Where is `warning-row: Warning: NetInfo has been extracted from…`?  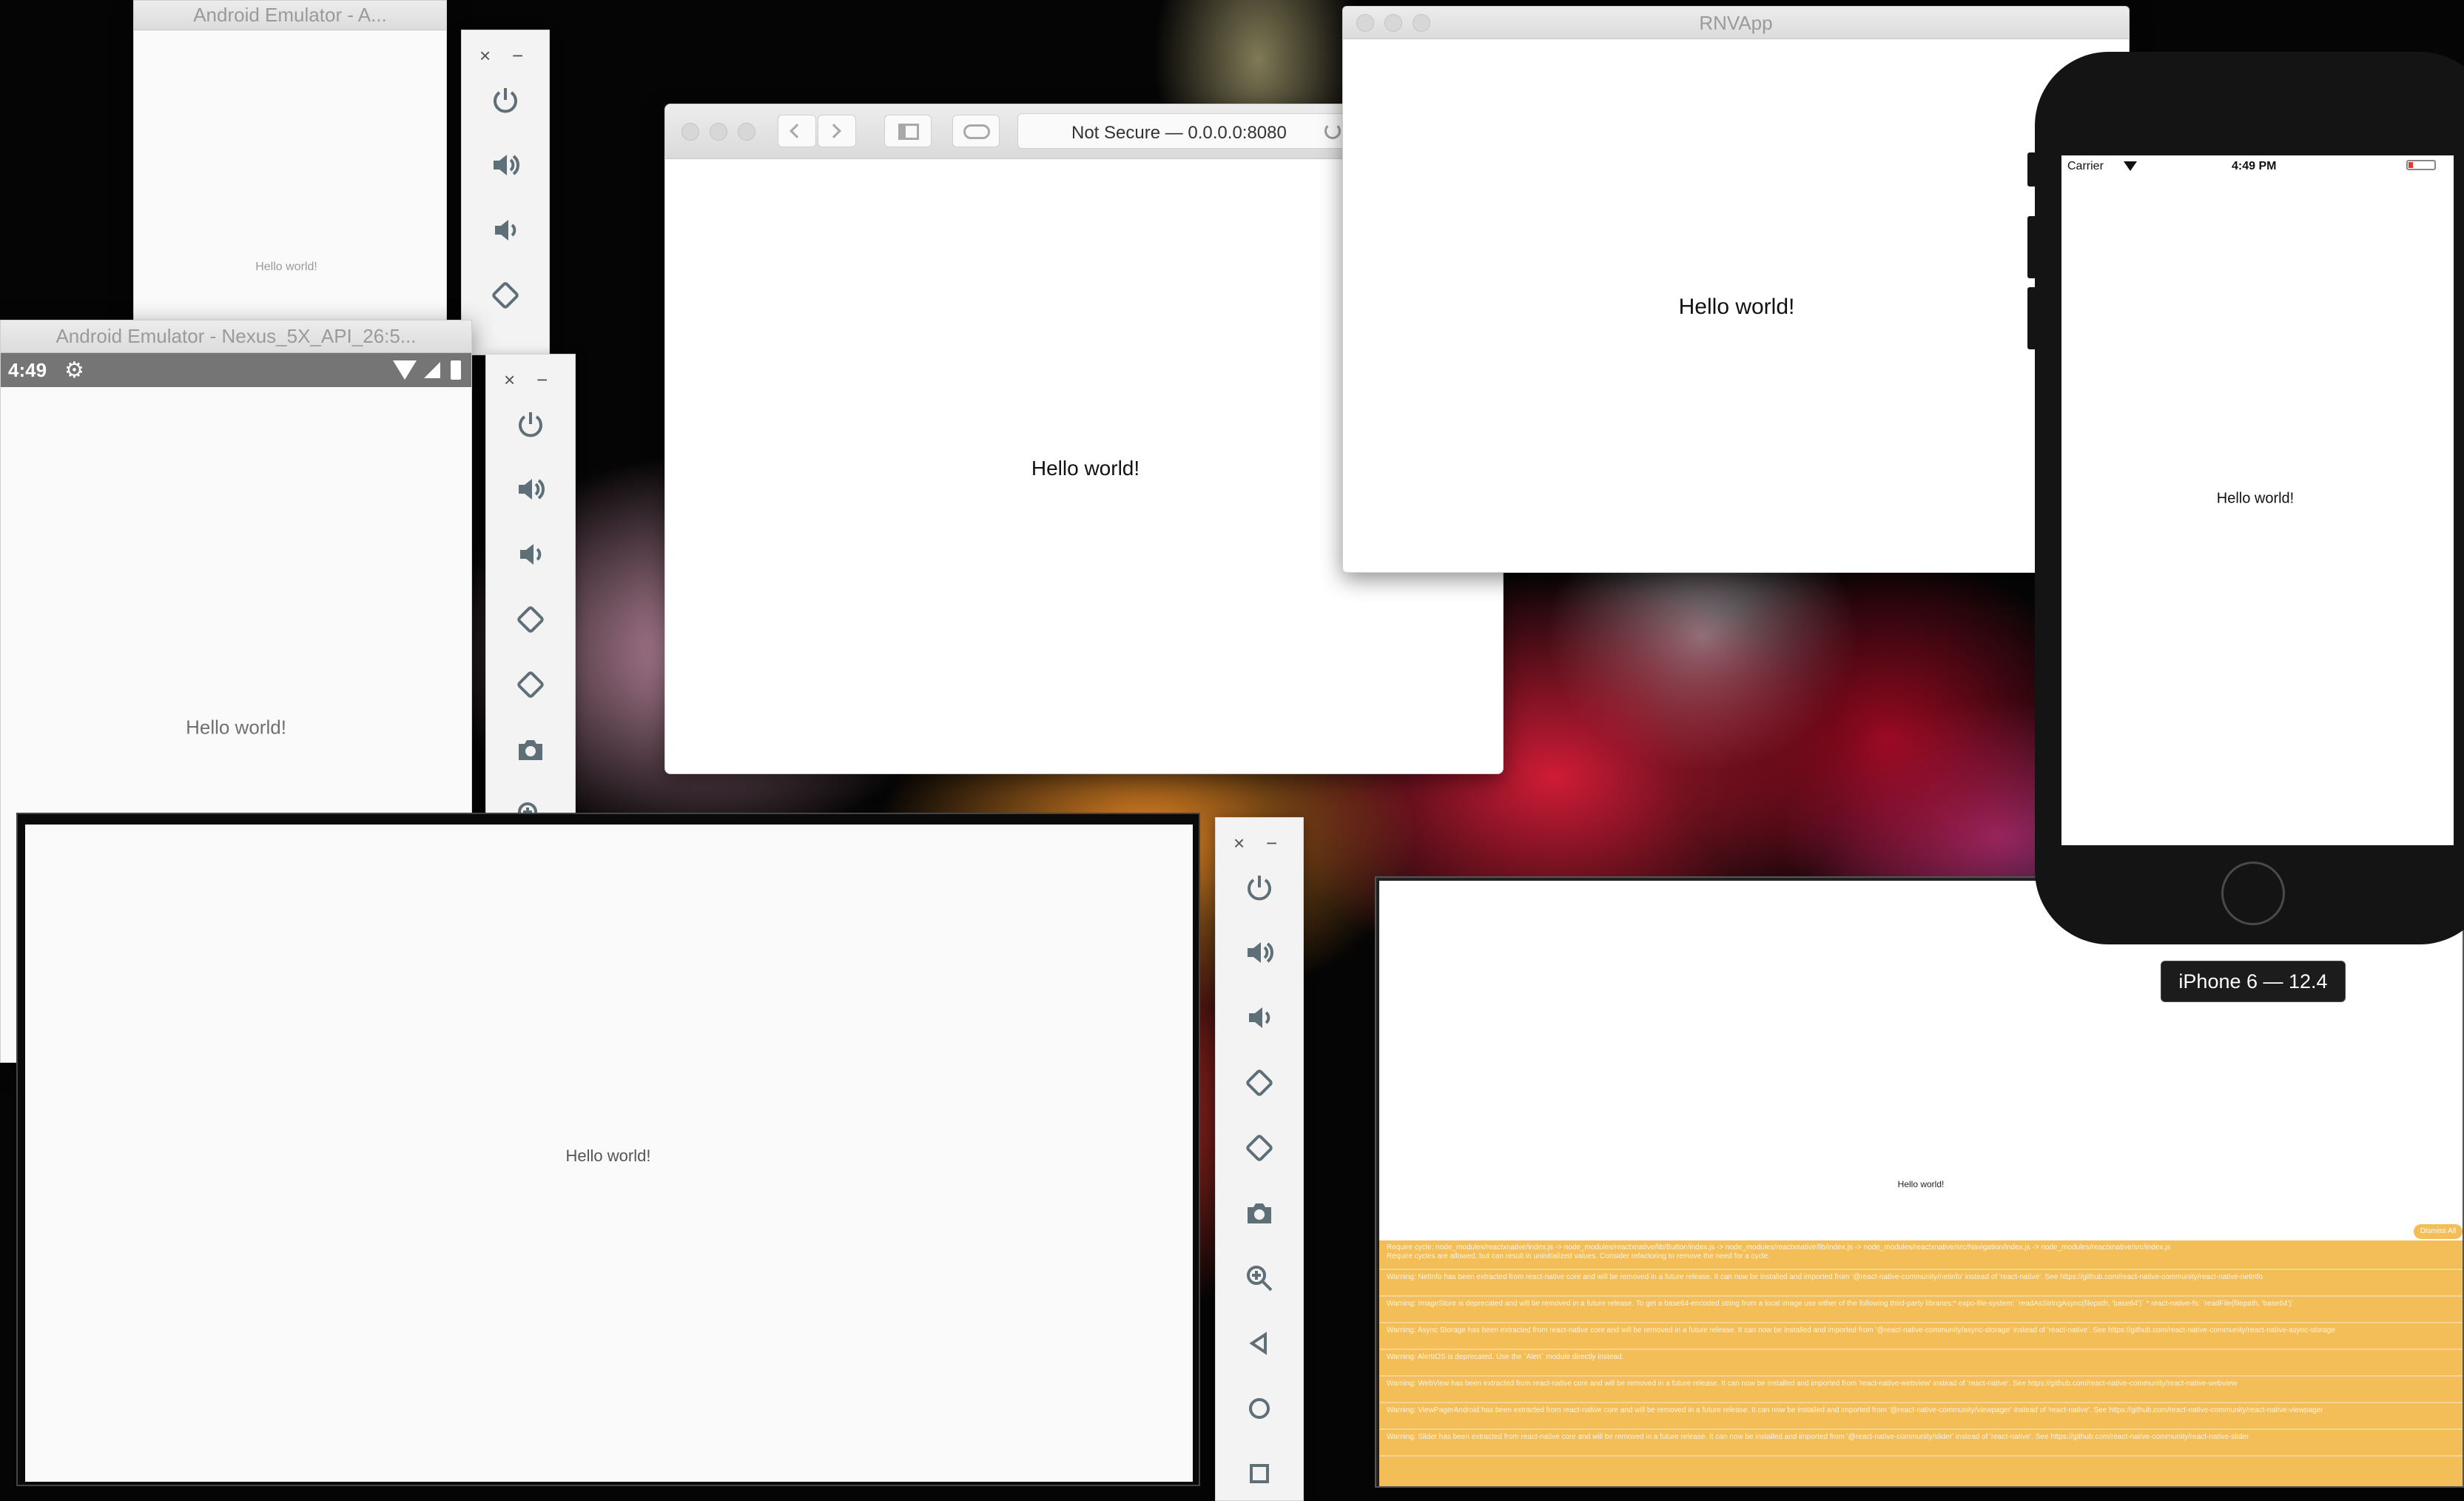 warning-row: Warning: NetInfo has been extracted from… is located at coordinates (1921, 1283).